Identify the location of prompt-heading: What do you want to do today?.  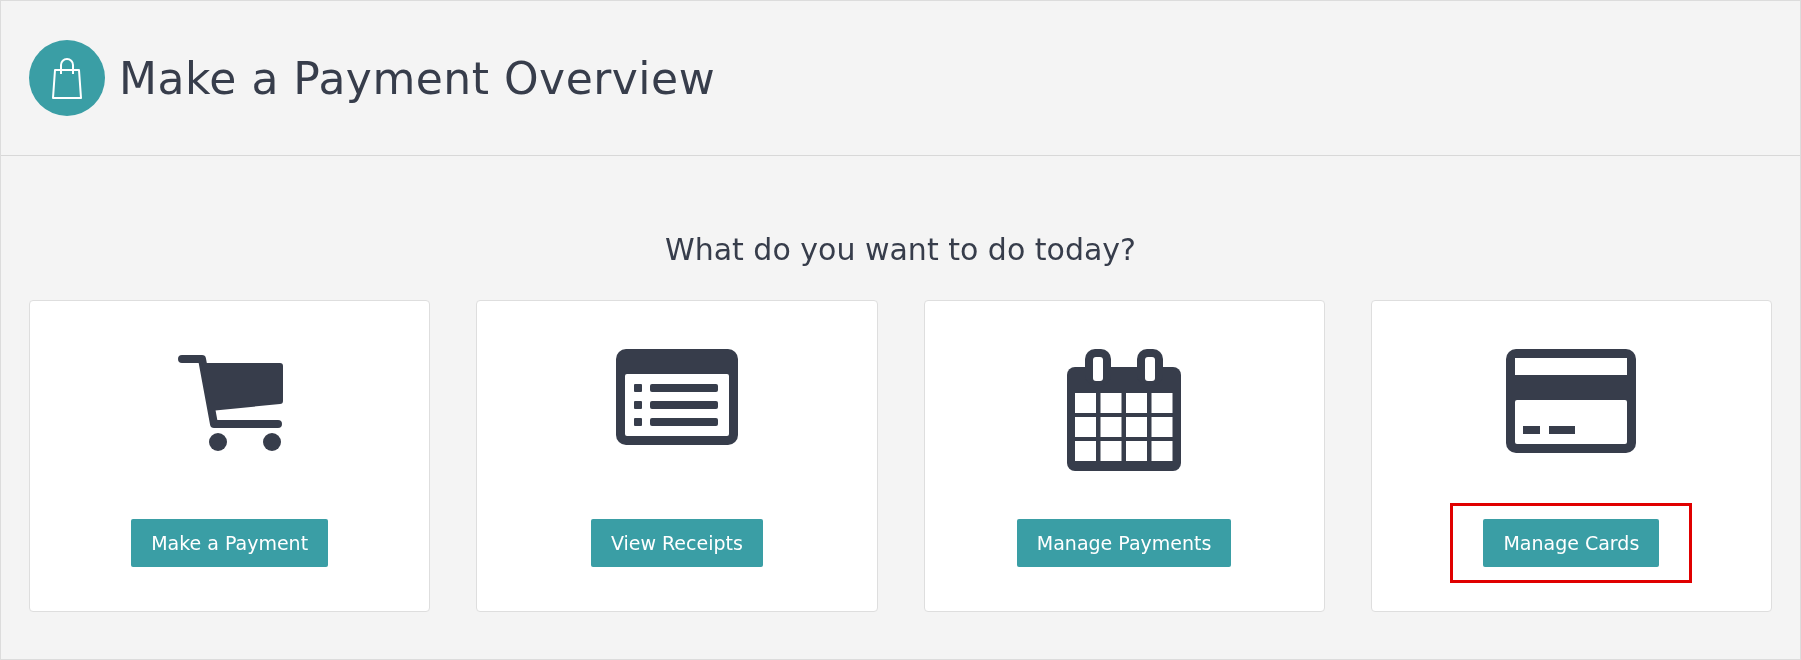
(900, 250).